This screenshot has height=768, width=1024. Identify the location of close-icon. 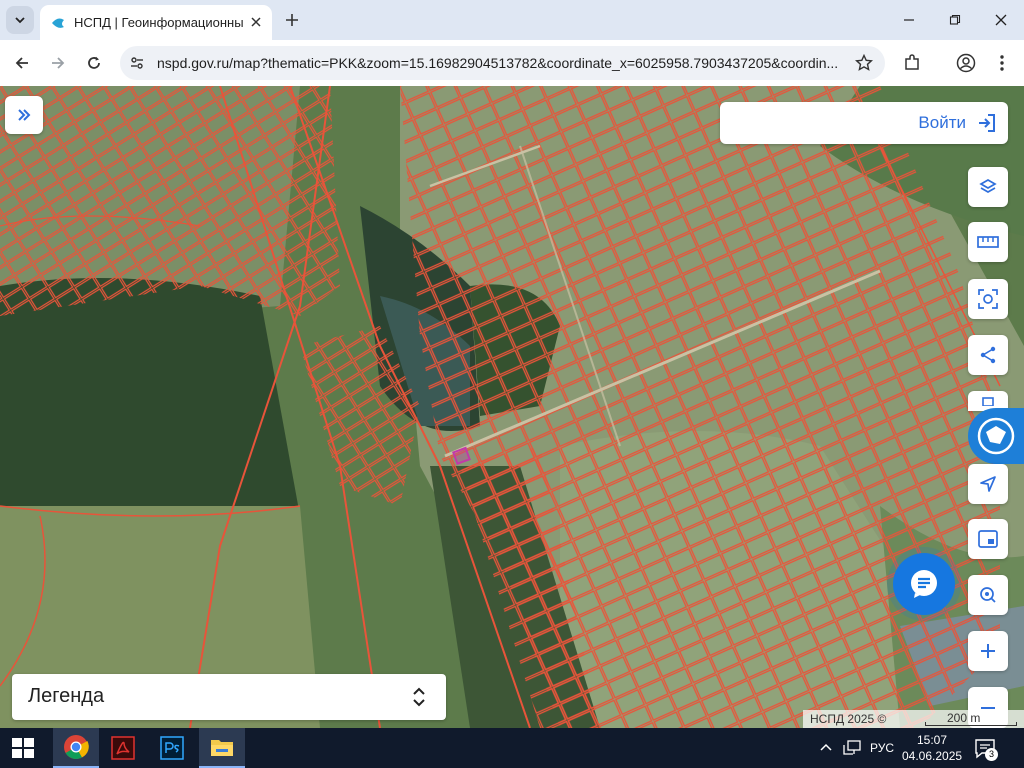
(1001, 20).